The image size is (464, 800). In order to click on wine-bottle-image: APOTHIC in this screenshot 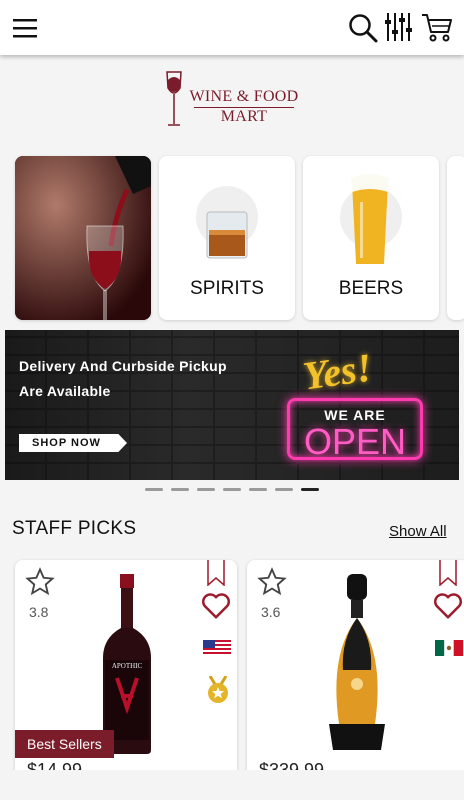, I will do `click(127, 664)`.